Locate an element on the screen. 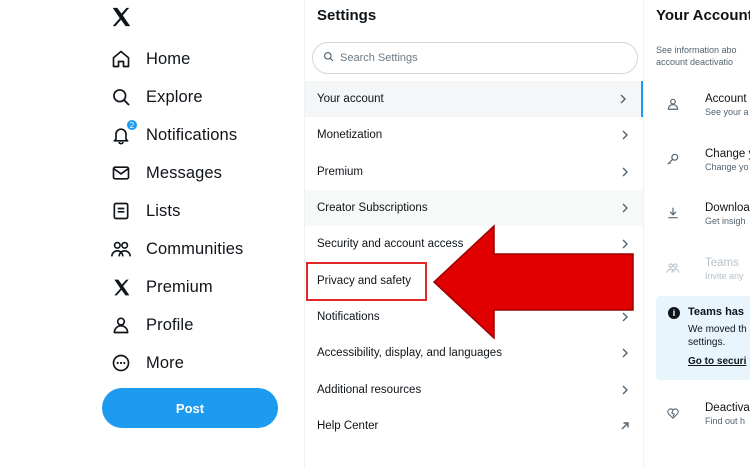 Image resolution: width=750 pixels, height=469 pixels. broken-heart-icon is located at coordinates (673, 413).